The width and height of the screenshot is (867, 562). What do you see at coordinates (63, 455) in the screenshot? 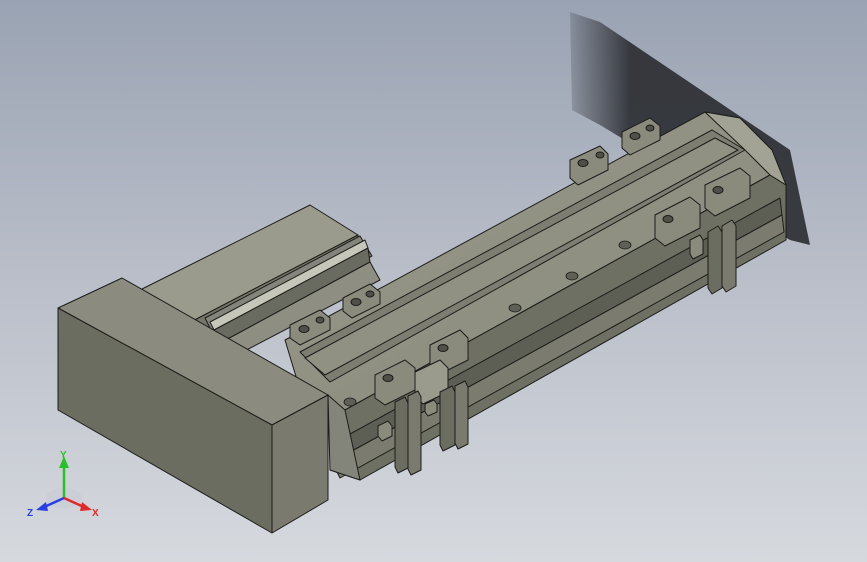
I see `y-axis-label: Y` at bounding box center [63, 455].